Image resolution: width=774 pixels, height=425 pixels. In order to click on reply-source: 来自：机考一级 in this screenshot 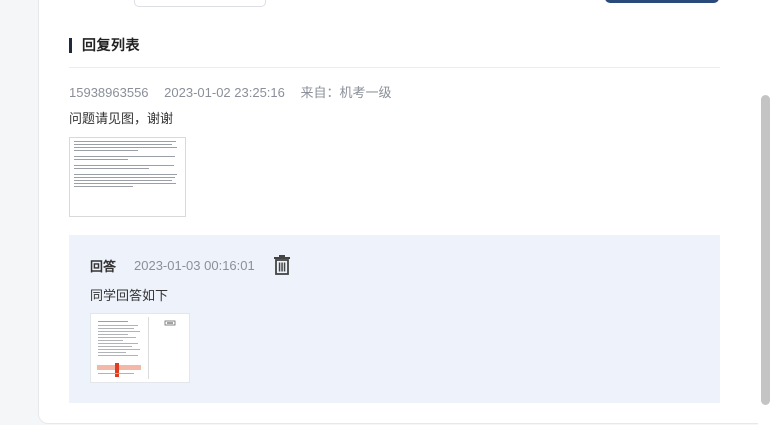, I will do `click(346, 92)`.